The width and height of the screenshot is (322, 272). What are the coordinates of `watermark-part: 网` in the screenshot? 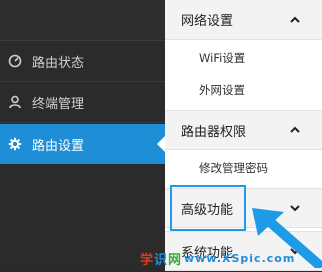 It's located at (175, 260).